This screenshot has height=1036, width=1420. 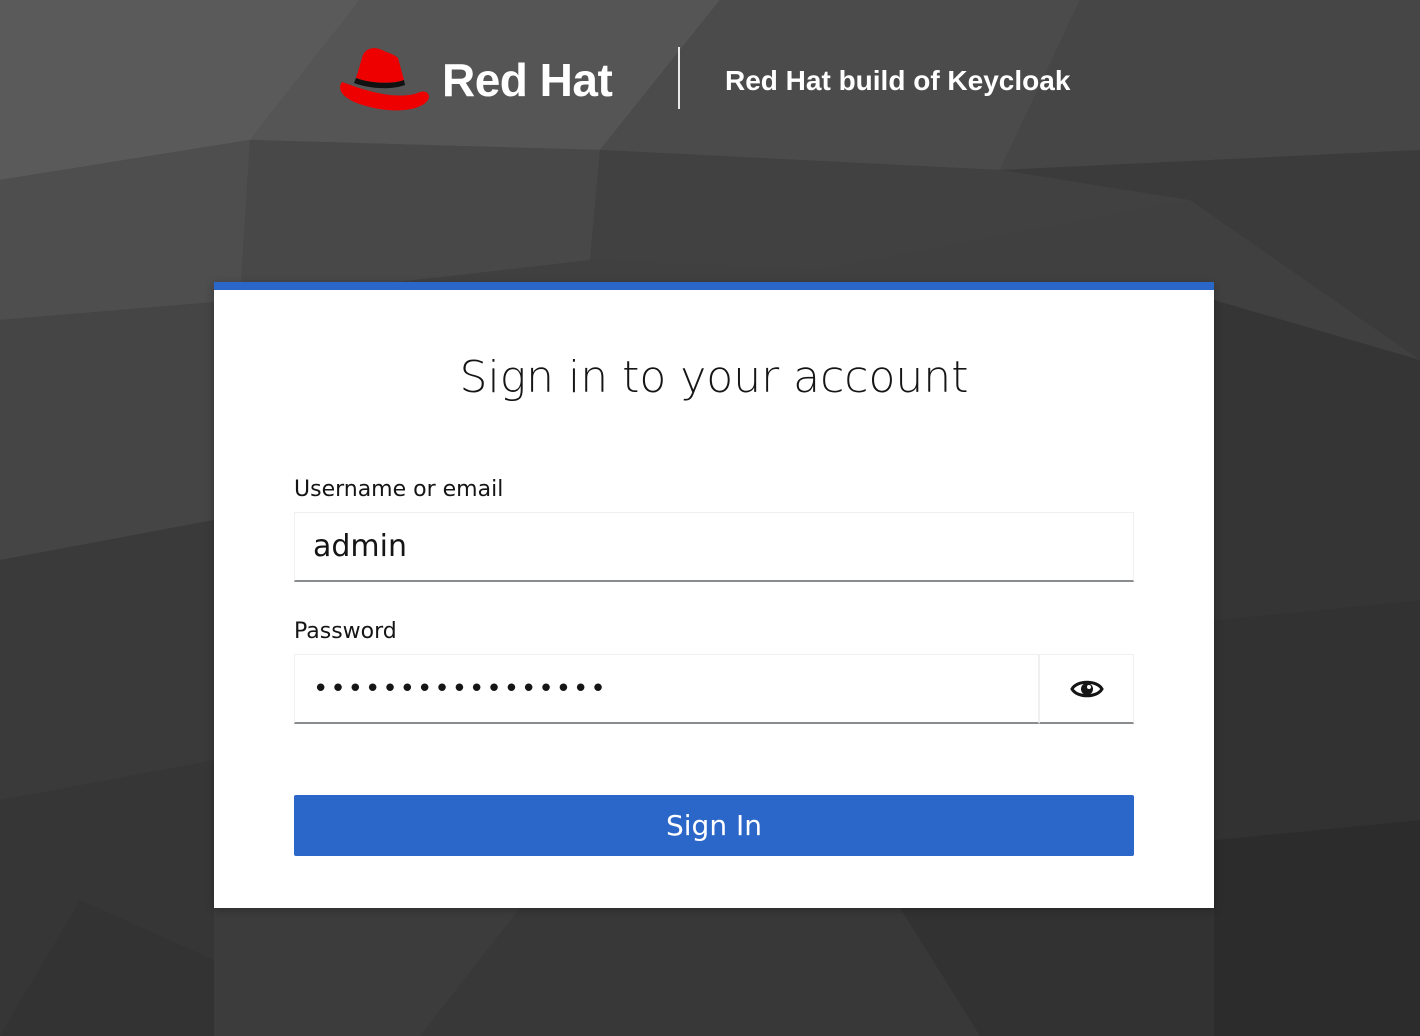 I want to click on username-label: Username or email, so click(x=399, y=489).